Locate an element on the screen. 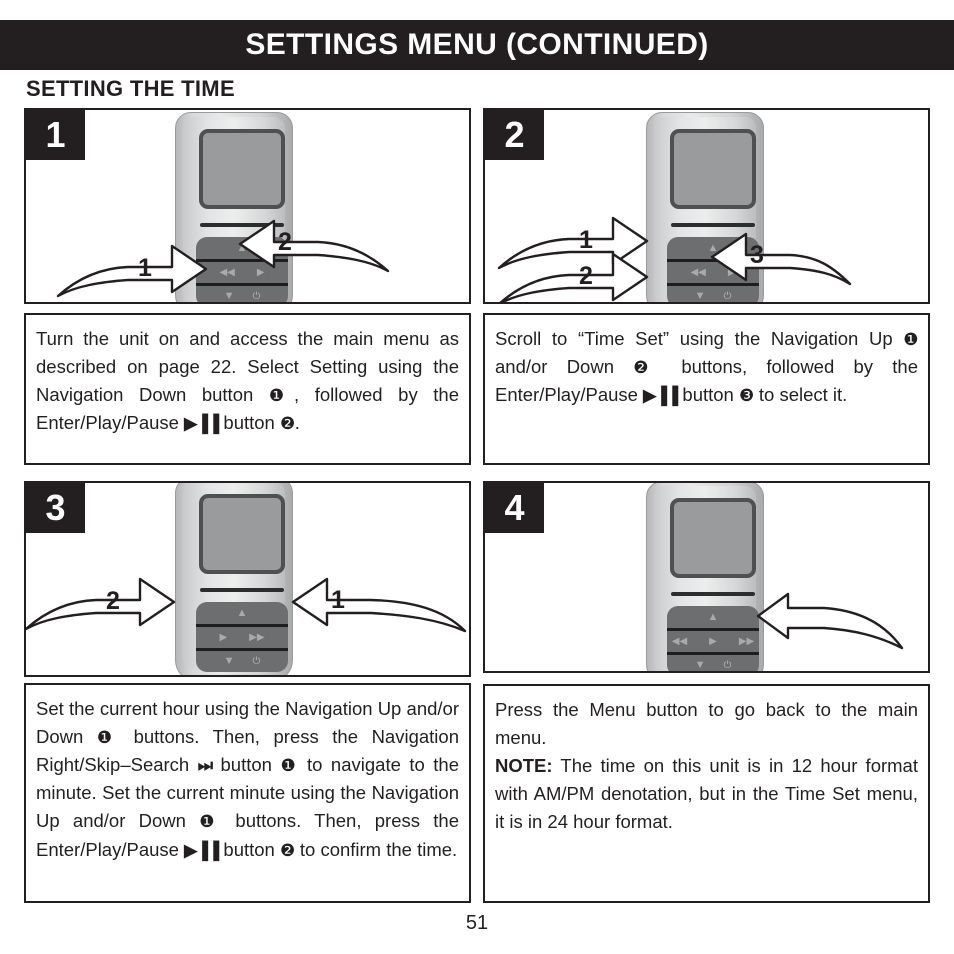 The image size is (954, 954). step-2-image-panel: 2 ▲ ◀◀ ▶ ▼ ⏻ 1 2 3 is located at coordinates (706, 206).